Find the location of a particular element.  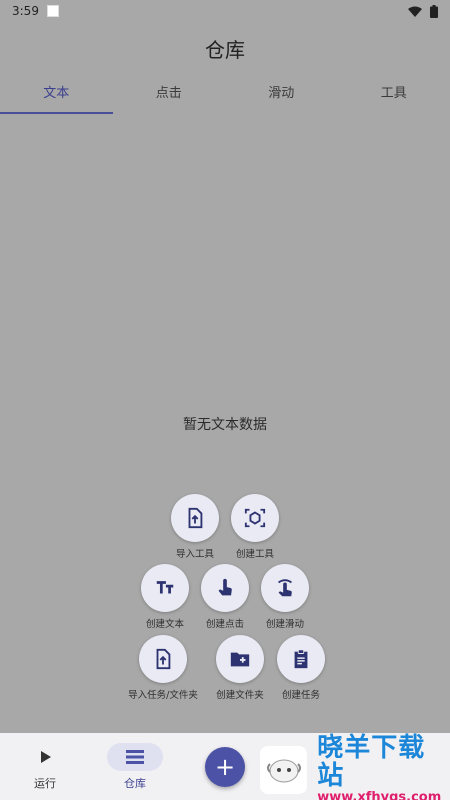

create-swipe-action: 创建滑动 is located at coordinates (285, 597).